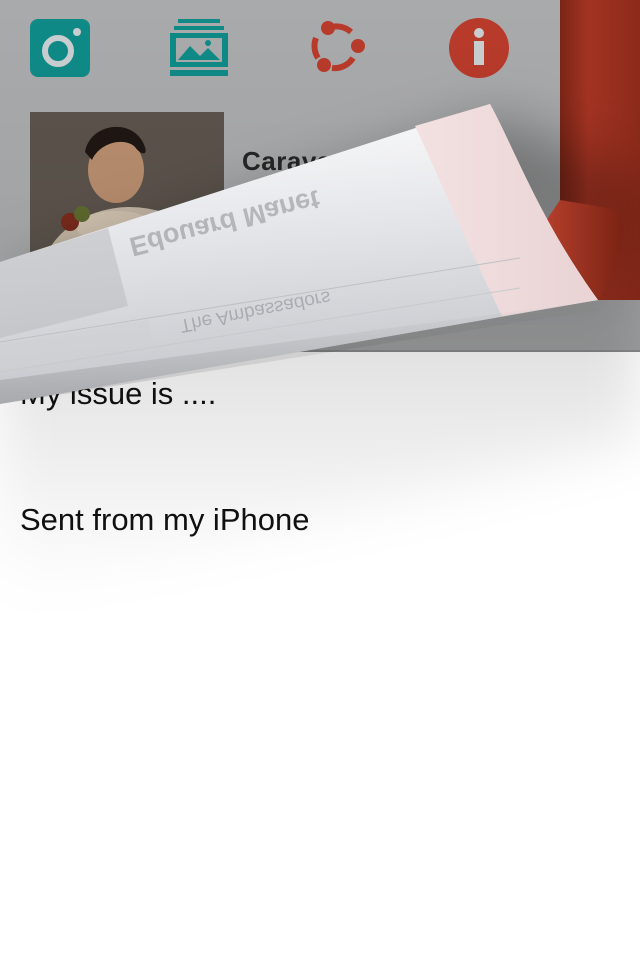  I want to click on side-tab, so click(600, 150).